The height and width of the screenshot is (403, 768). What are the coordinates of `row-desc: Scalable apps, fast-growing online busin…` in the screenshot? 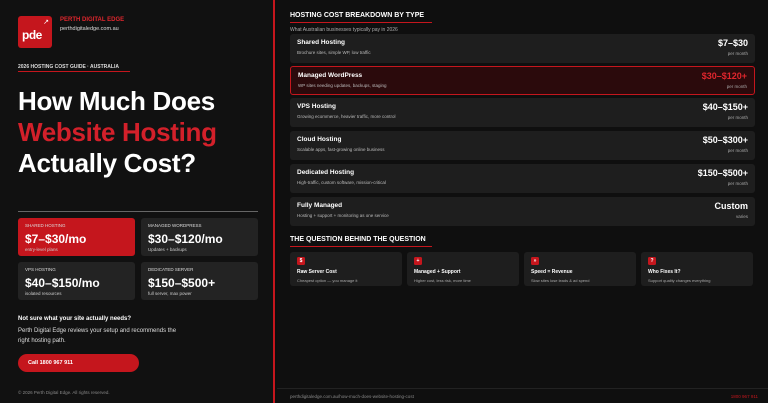 It's located at (341, 149).